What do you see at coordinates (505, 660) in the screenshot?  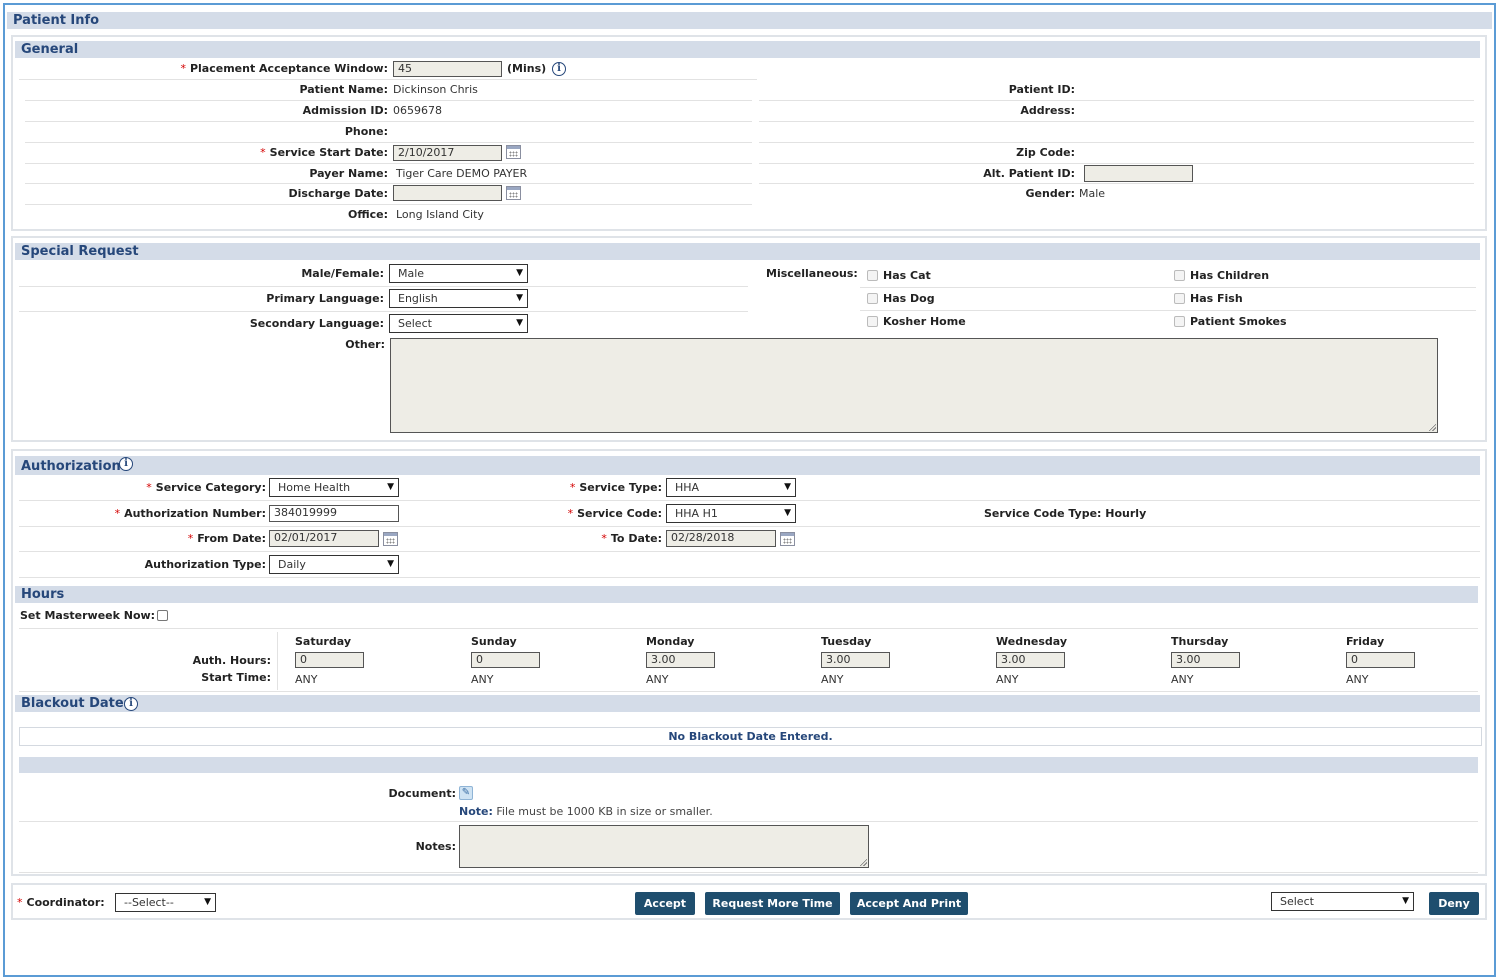 I see `sunday-hours-input: 0` at bounding box center [505, 660].